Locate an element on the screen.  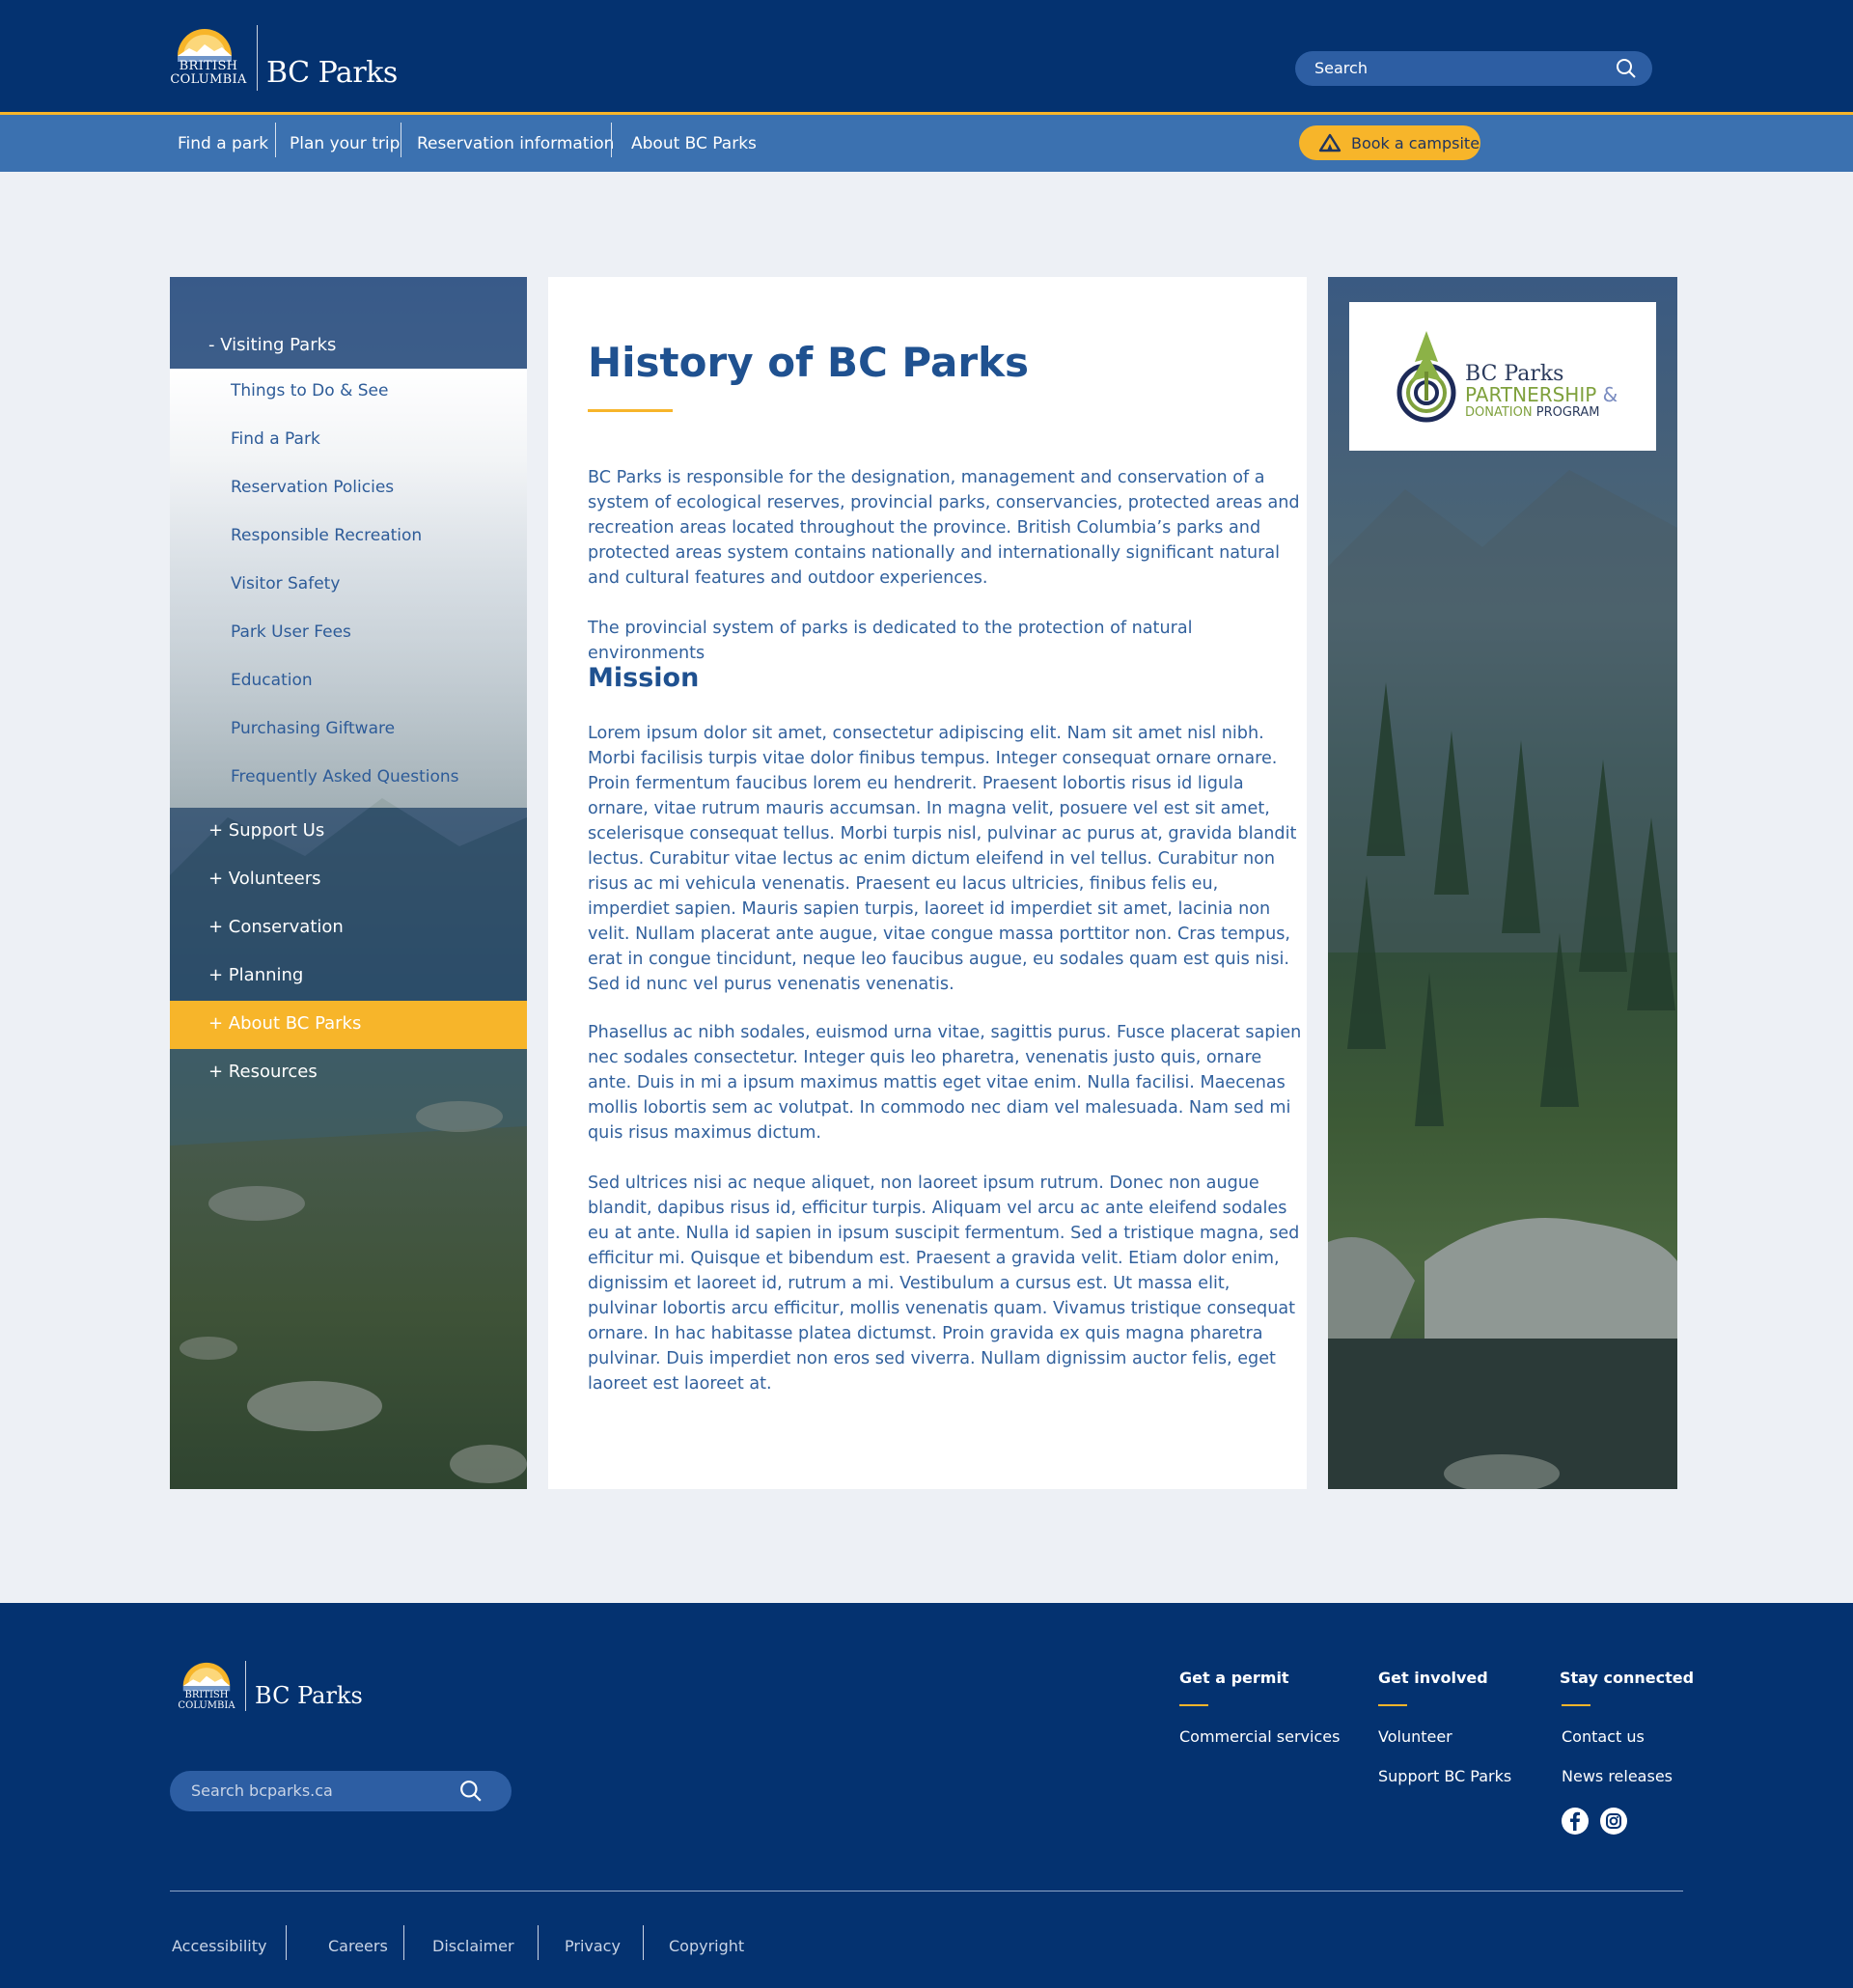
footer-logo: BRITISH COLUMBIA BC Parks is located at coordinates (274, 1686).